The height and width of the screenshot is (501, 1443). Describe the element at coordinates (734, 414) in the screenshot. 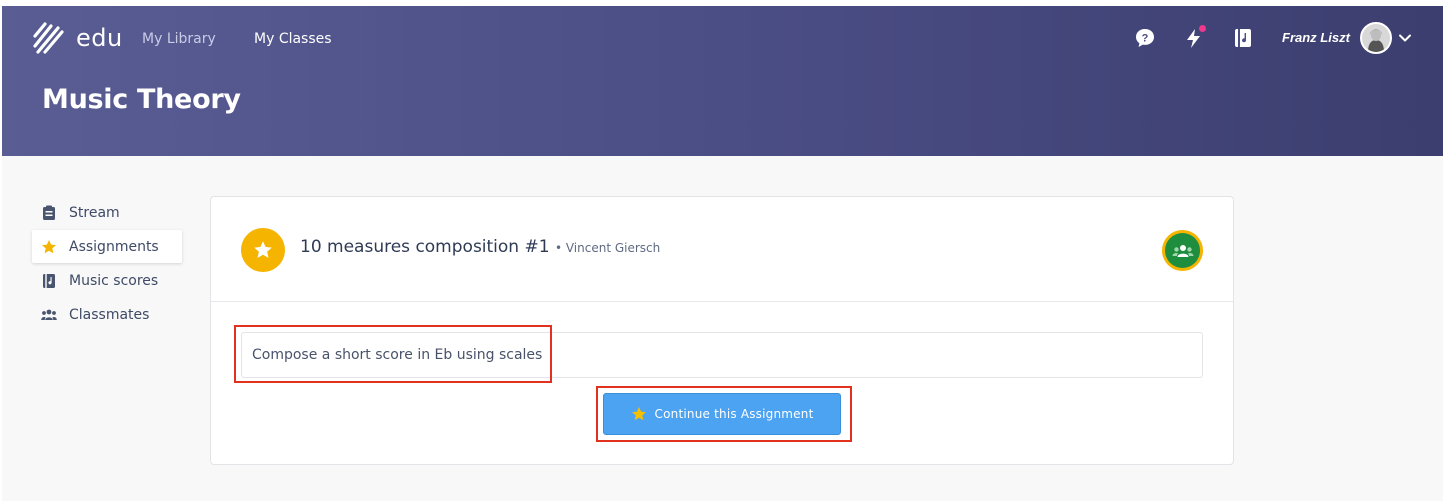

I see `continue-assignment-label: Continue this Assignment` at that location.